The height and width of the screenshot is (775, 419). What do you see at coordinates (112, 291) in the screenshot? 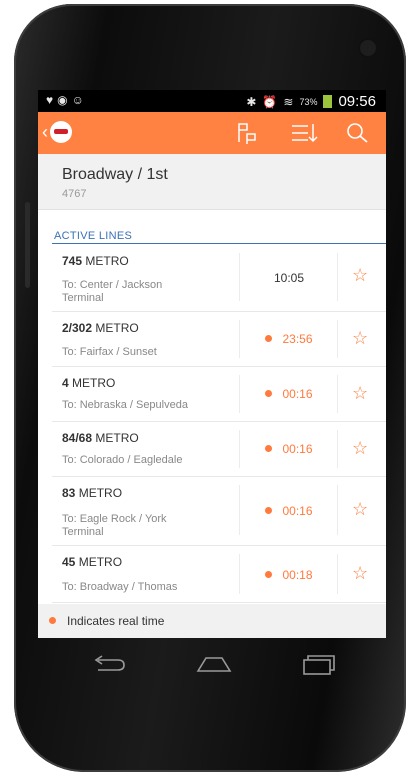
I see `destination: To: Center / Jackson Terminal` at bounding box center [112, 291].